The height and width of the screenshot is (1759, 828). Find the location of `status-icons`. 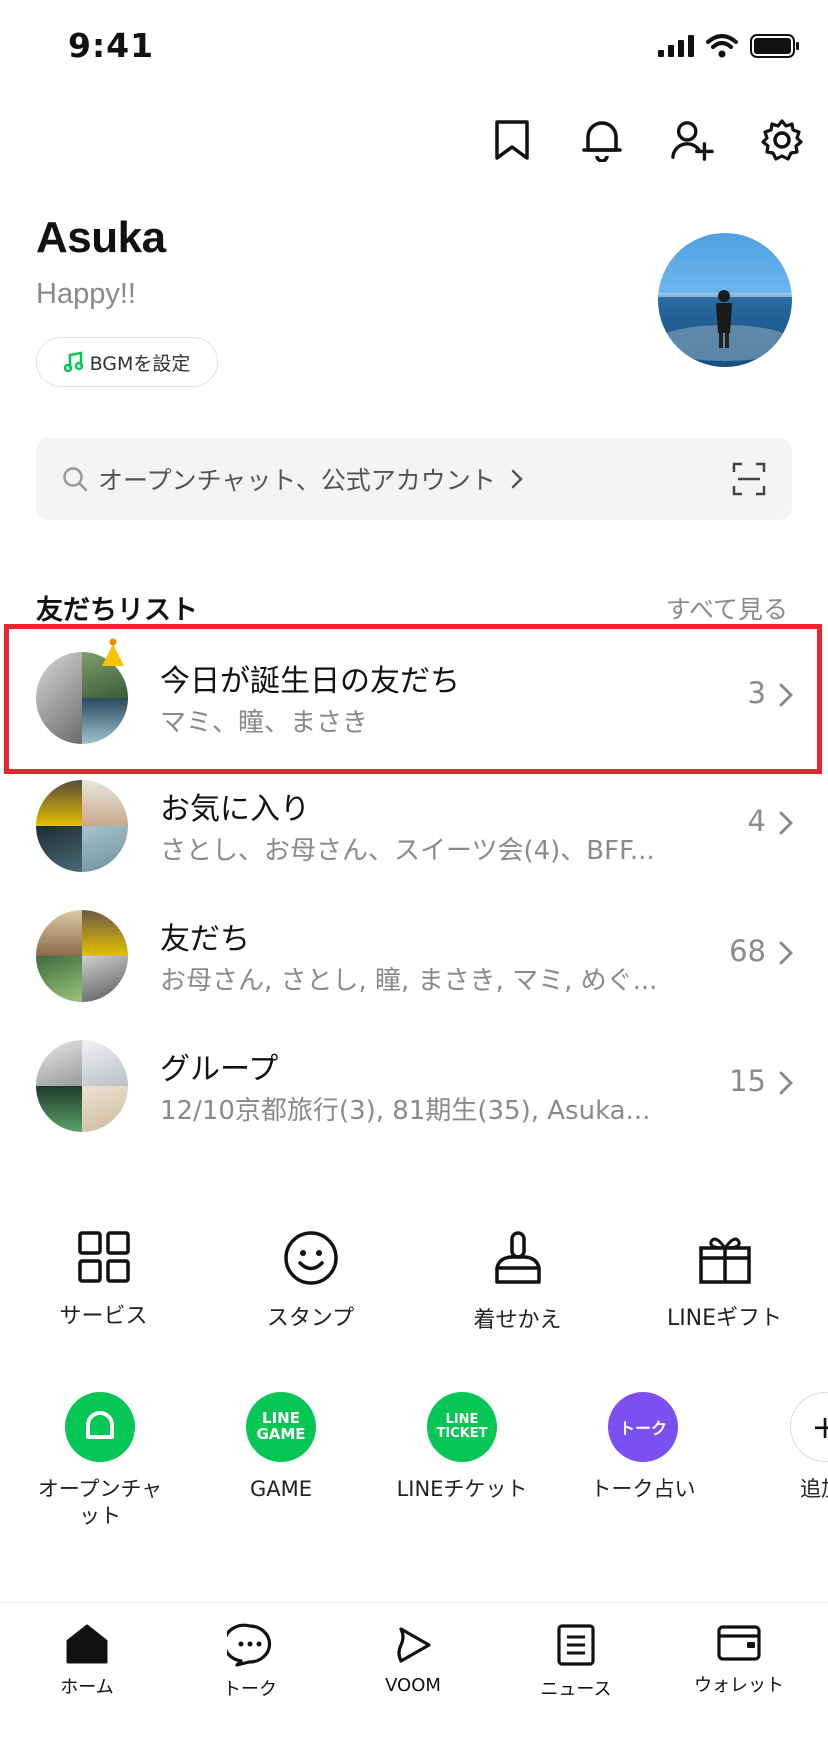

status-icons is located at coordinates (729, 46).